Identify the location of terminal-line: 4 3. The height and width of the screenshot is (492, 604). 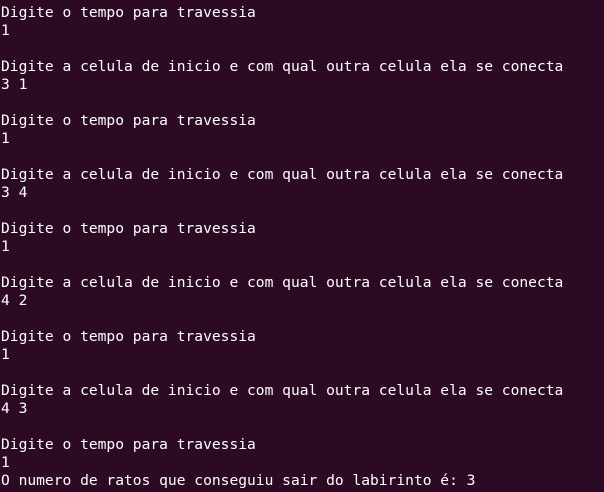
(14, 408).